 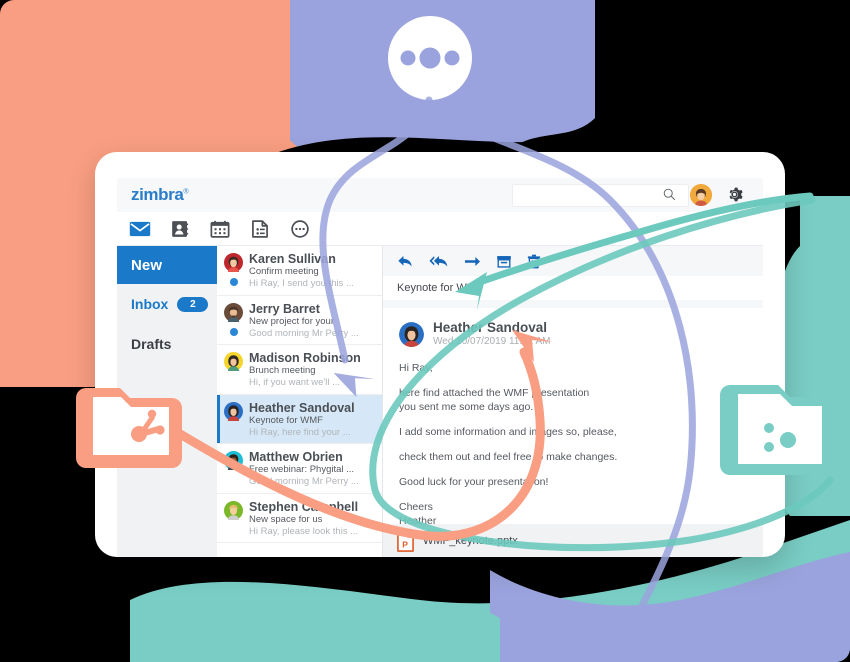 I want to click on message-toolbar, so click(x=573, y=261).